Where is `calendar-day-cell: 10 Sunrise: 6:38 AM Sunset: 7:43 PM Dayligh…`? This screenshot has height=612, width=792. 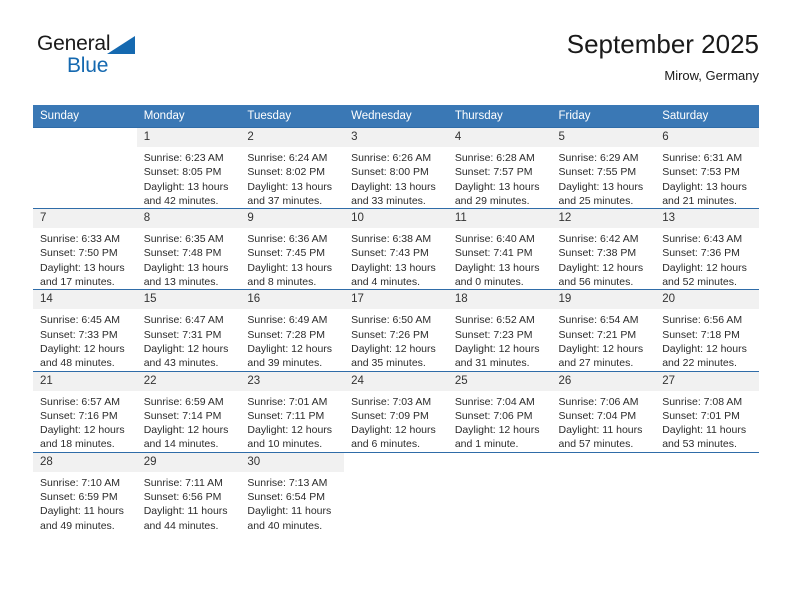
calendar-day-cell: 10 Sunrise: 6:38 AM Sunset: 7:43 PM Dayligh… is located at coordinates (396, 249).